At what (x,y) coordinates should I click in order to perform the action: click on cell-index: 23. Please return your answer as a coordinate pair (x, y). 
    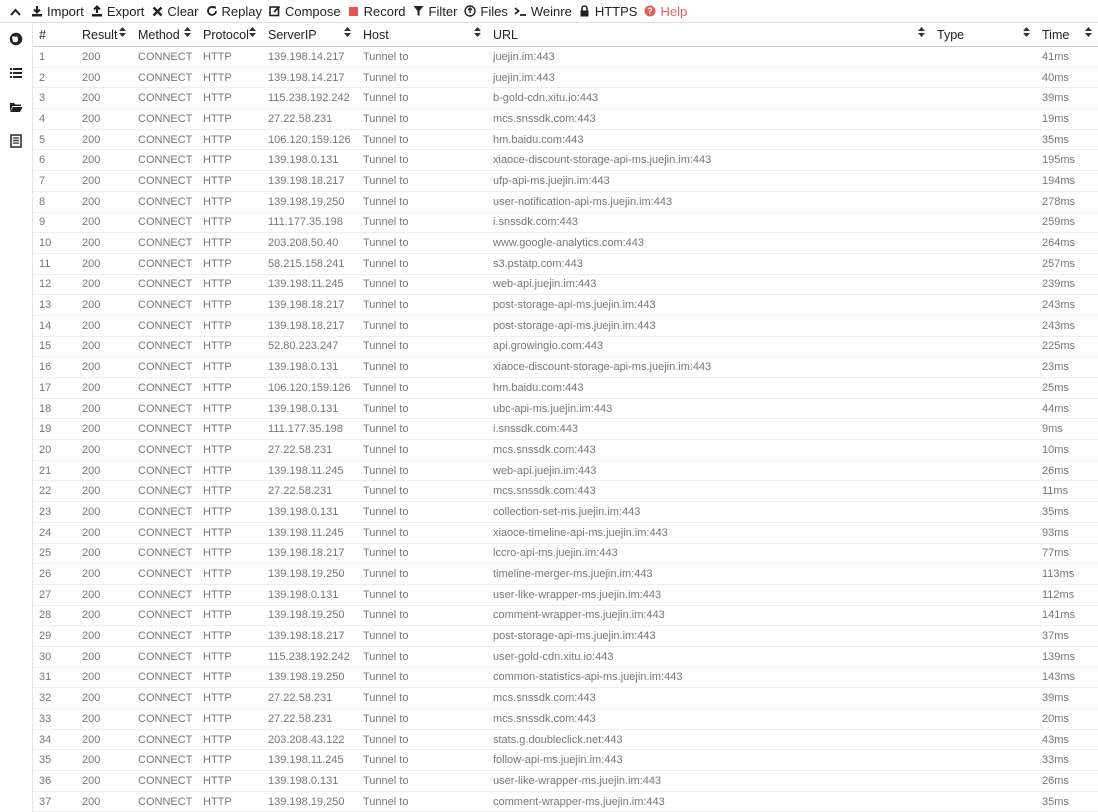
    Looking at the image, I should click on (54, 512).